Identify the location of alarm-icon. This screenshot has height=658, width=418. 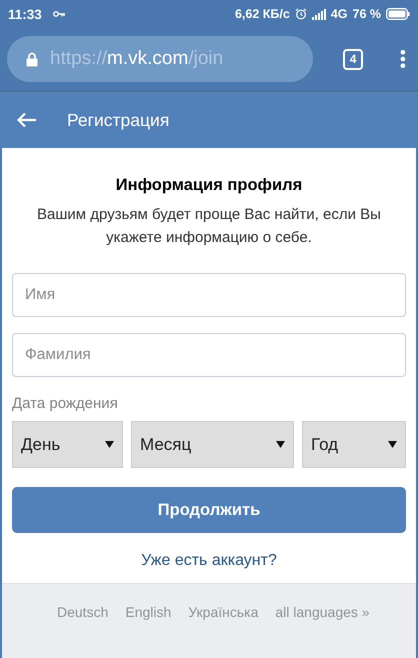
(300, 14).